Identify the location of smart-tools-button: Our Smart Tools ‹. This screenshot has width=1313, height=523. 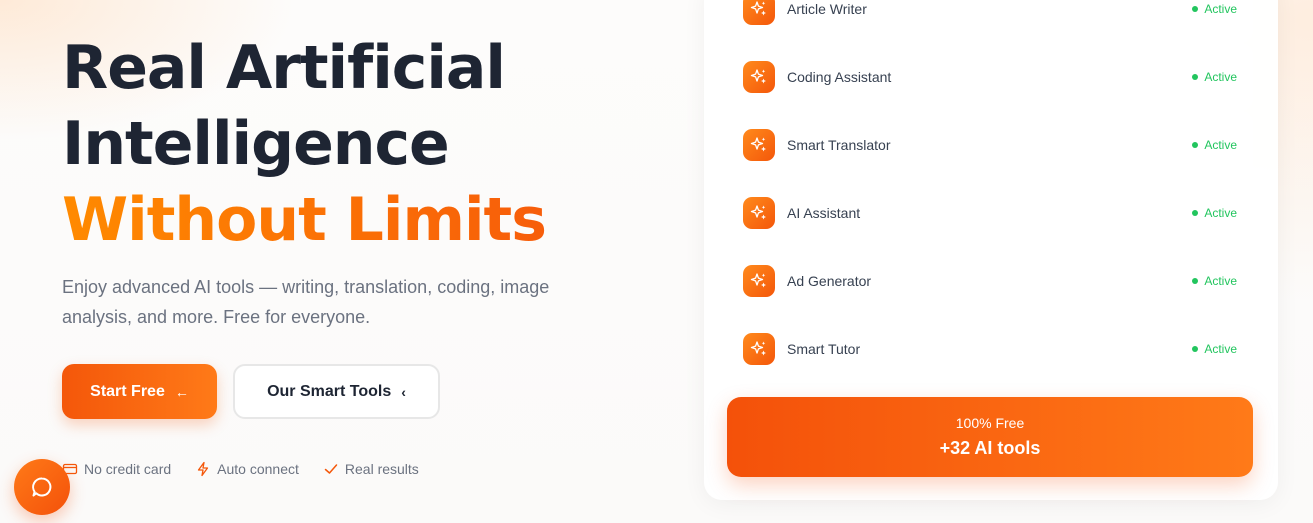
(336, 391).